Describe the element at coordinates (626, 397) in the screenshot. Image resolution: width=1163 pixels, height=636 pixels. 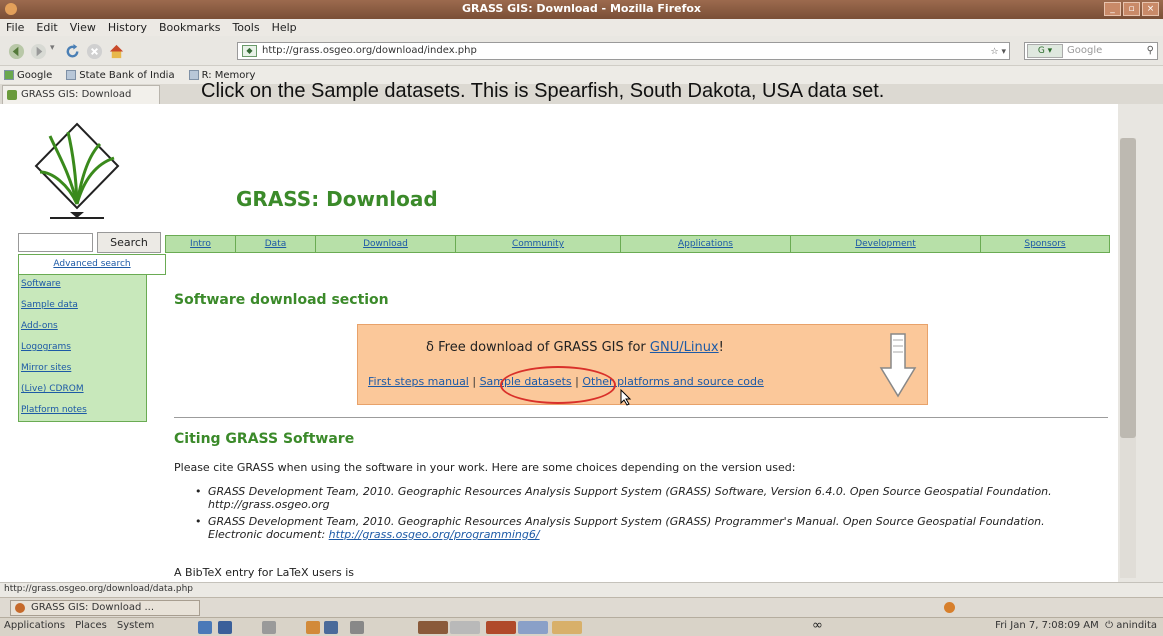
I see `mouse-cursor-icon` at that location.